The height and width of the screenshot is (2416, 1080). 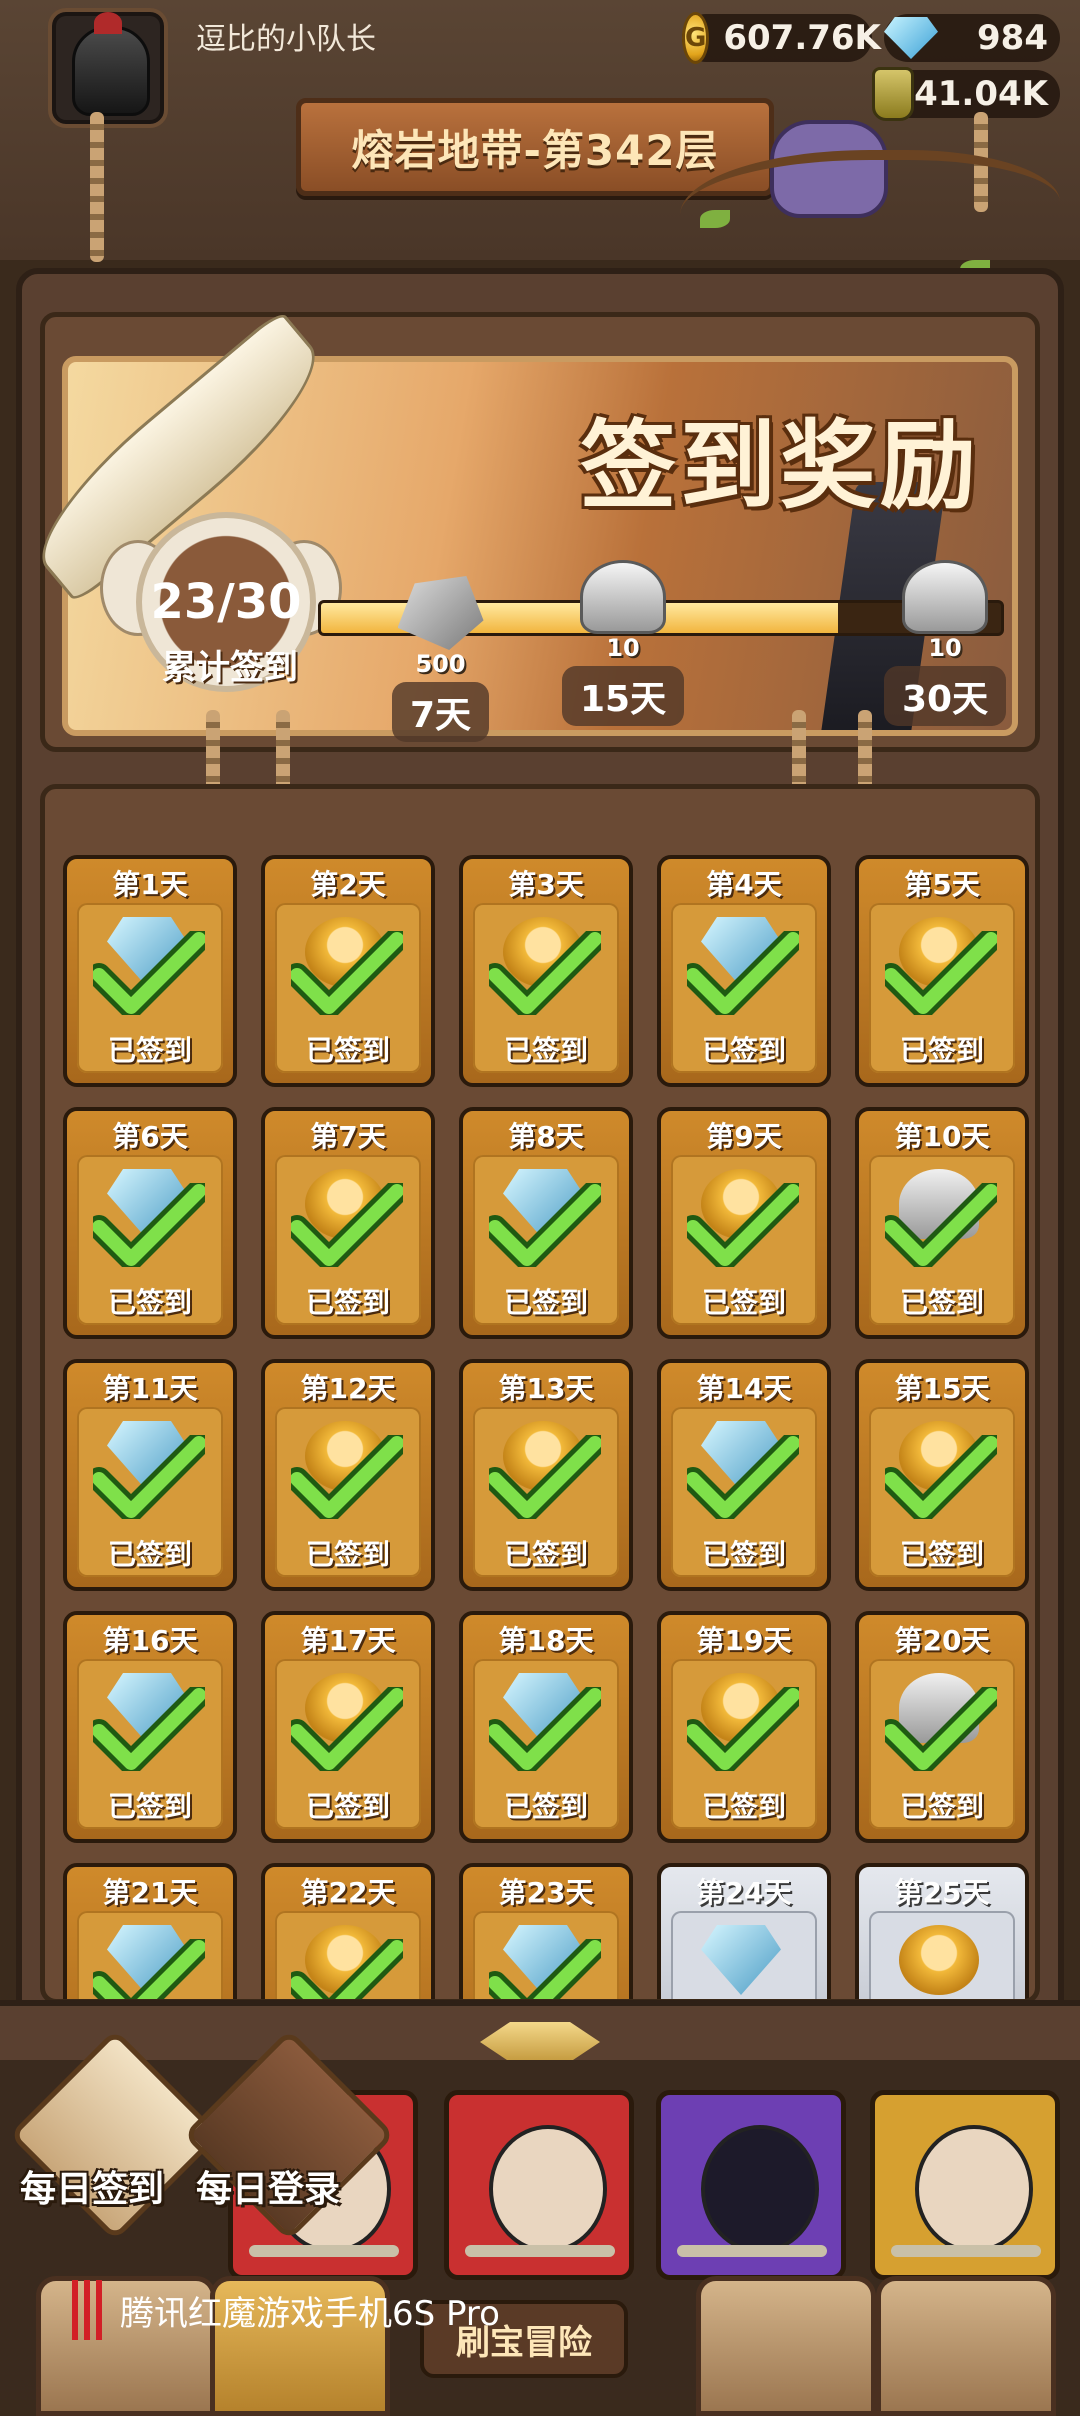 What do you see at coordinates (348, 1931) in the screenshot?
I see `day-card-22: 第22天已签到` at bounding box center [348, 1931].